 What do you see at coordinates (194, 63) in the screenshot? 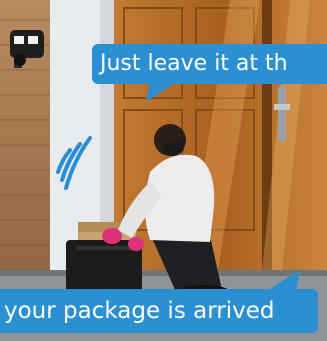
I see `speech-bubble-top-text: Just leave it at th` at bounding box center [194, 63].